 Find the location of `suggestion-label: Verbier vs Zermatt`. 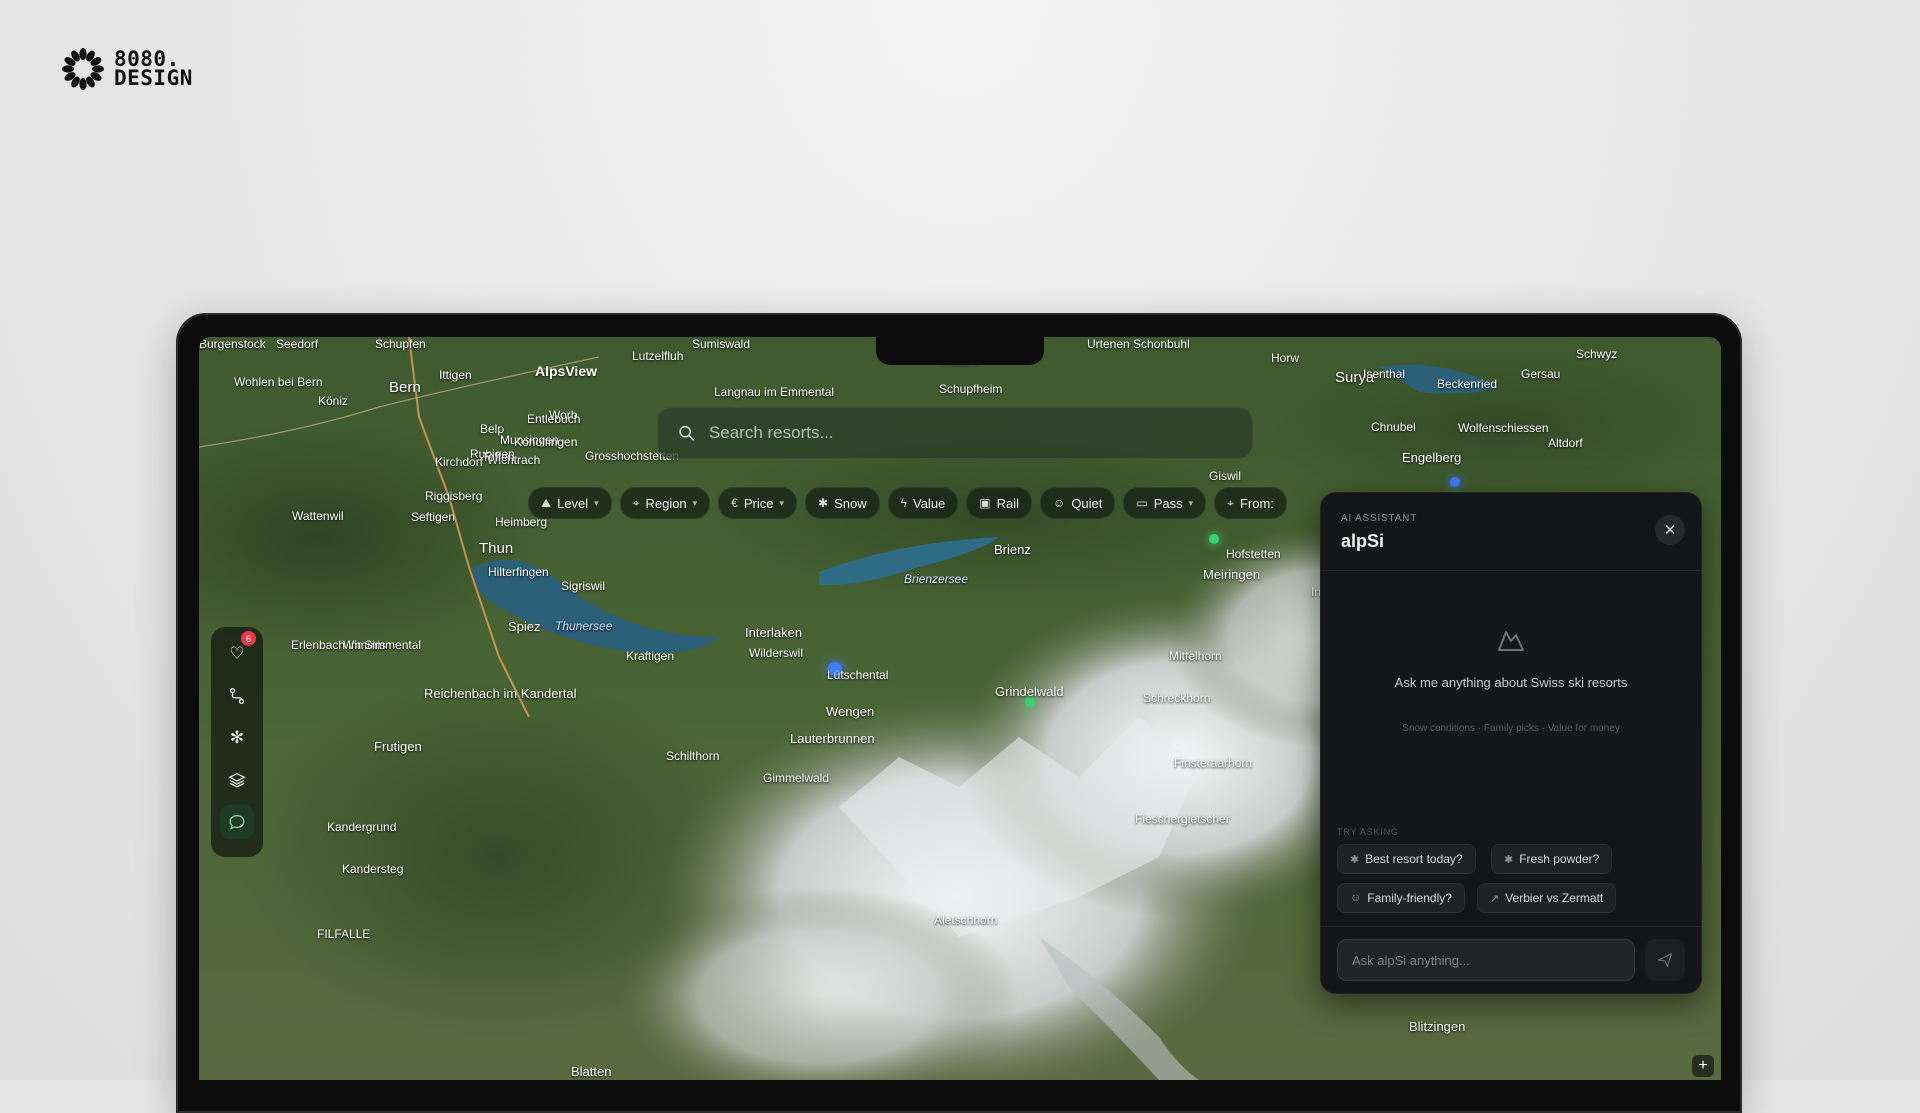

suggestion-label: Verbier vs Zermatt is located at coordinates (1554, 898).